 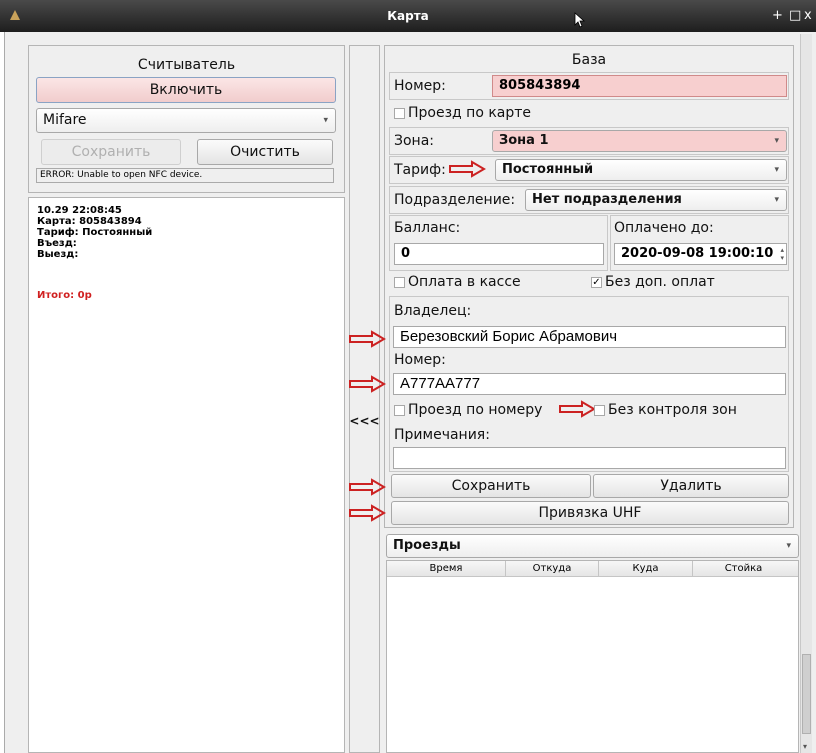 I want to click on base-title: База, so click(x=589, y=60).